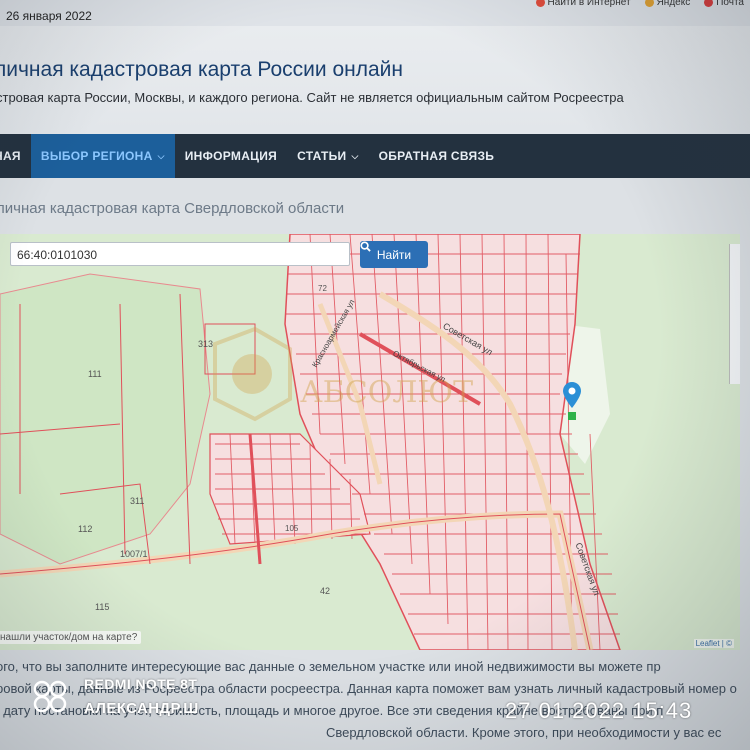 This screenshot has width=750, height=750. I want to click on nav-articles: СТАТЬИ ⌵, so click(328, 156).